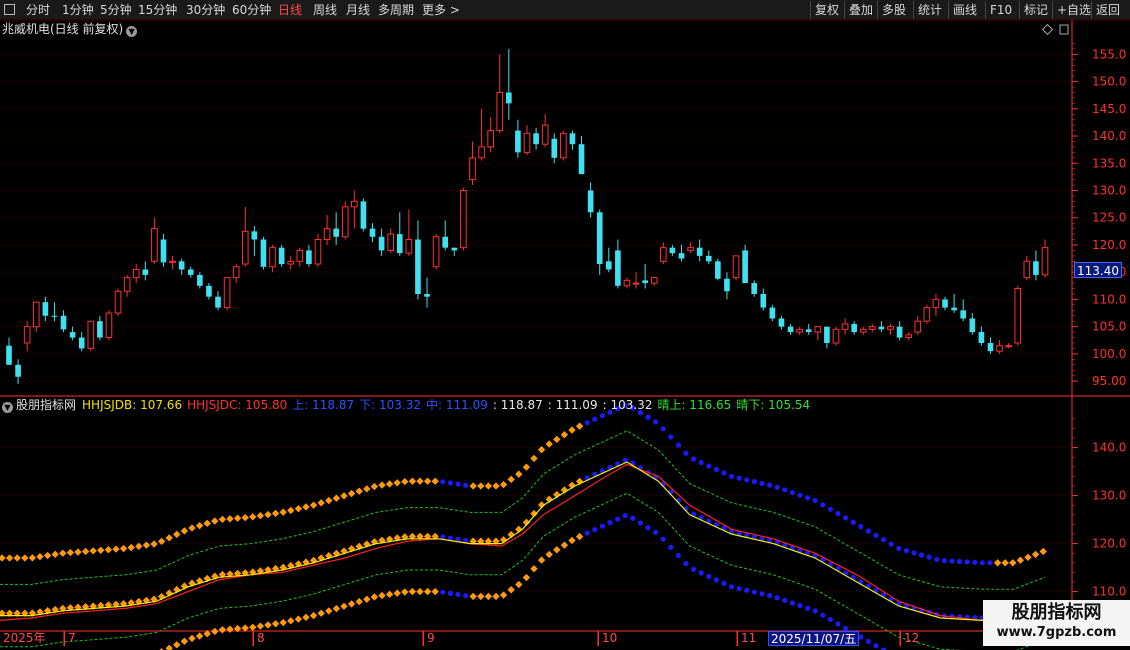 This screenshot has height=650, width=1130. What do you see at coordinates (1056, 623) in the screenshot?
I see `watermark: 股朋指标网 www.7gpzb.com` at bounding box center [1056, 623].